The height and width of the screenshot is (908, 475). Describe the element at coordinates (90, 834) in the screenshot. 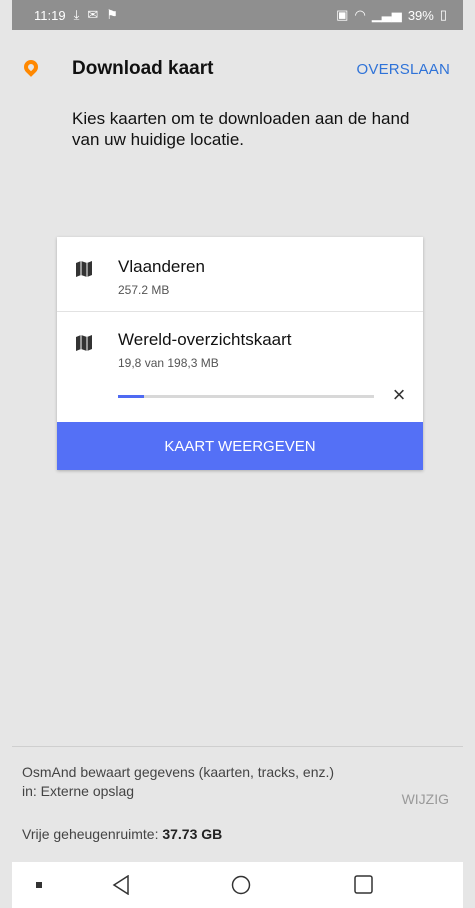

I see `free-space-label: Vrije geheugenruimte:` at that location.